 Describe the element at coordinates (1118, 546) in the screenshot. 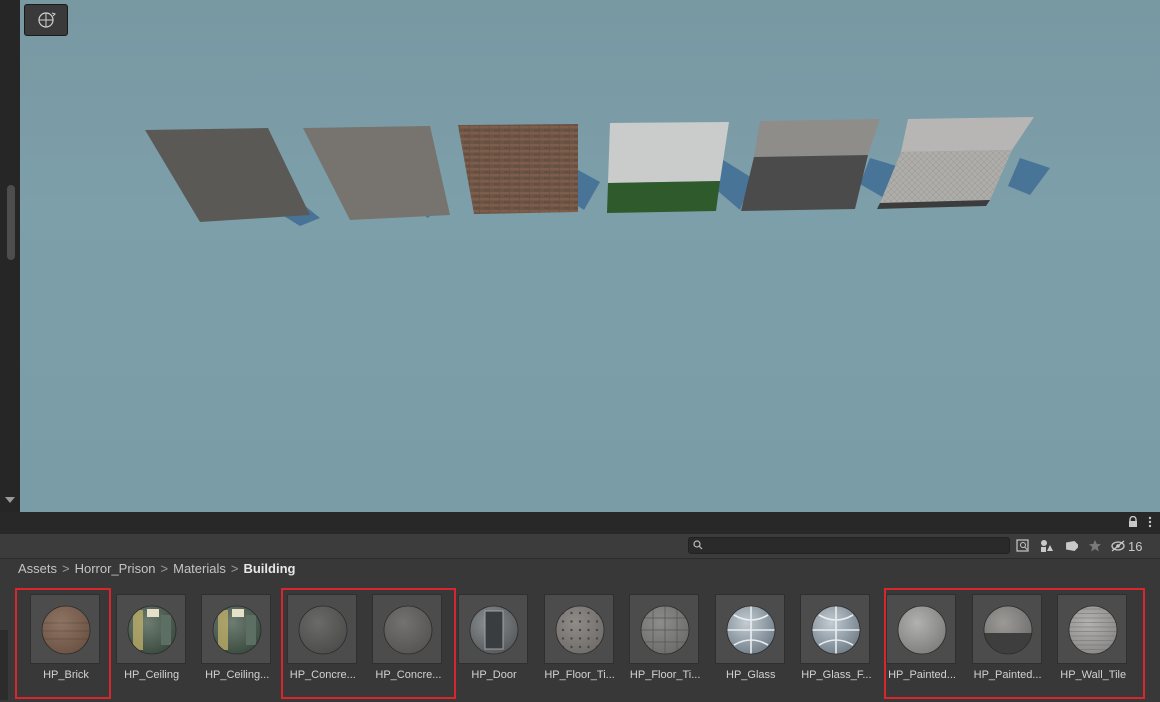

I see `eye-hidden-icon` at that location.